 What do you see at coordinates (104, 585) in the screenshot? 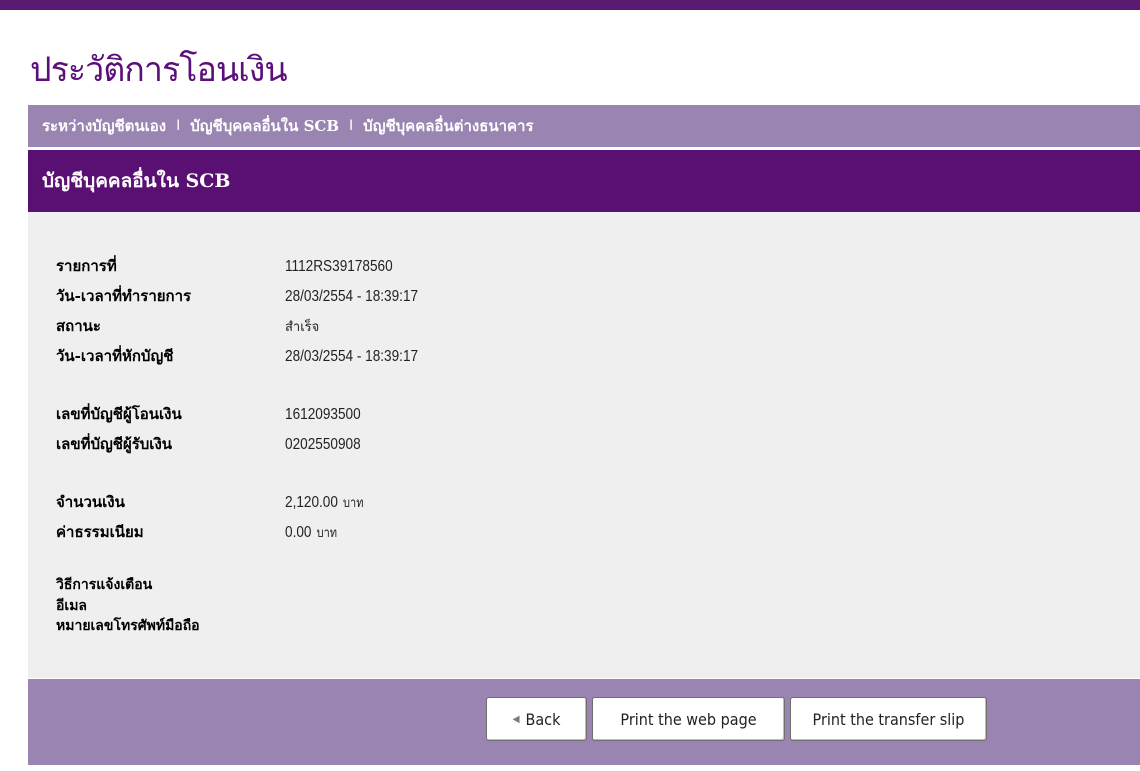
I see `notify-method-label: วิธีการแจ้งเตือน` at bounding box center [104, 585].